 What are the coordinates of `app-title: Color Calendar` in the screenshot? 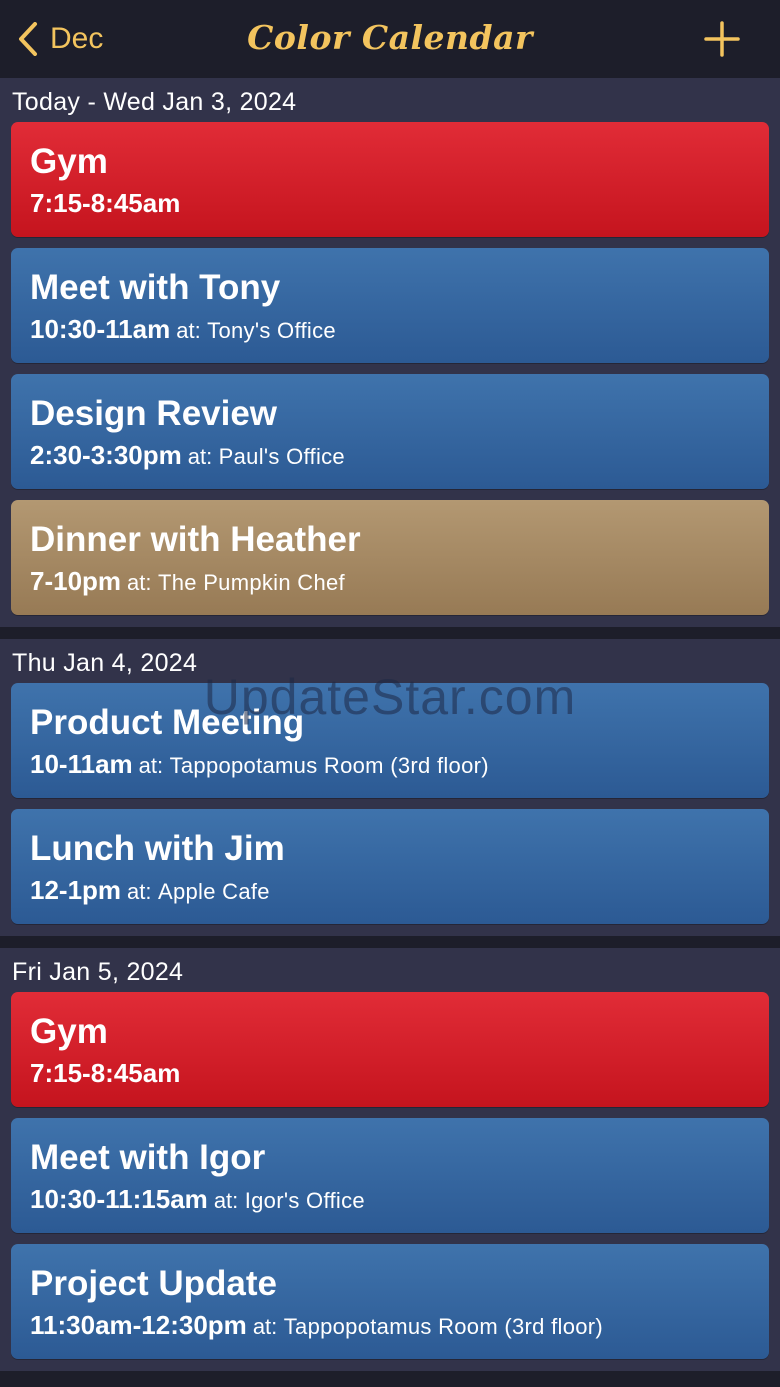 It's located at (390, 37).